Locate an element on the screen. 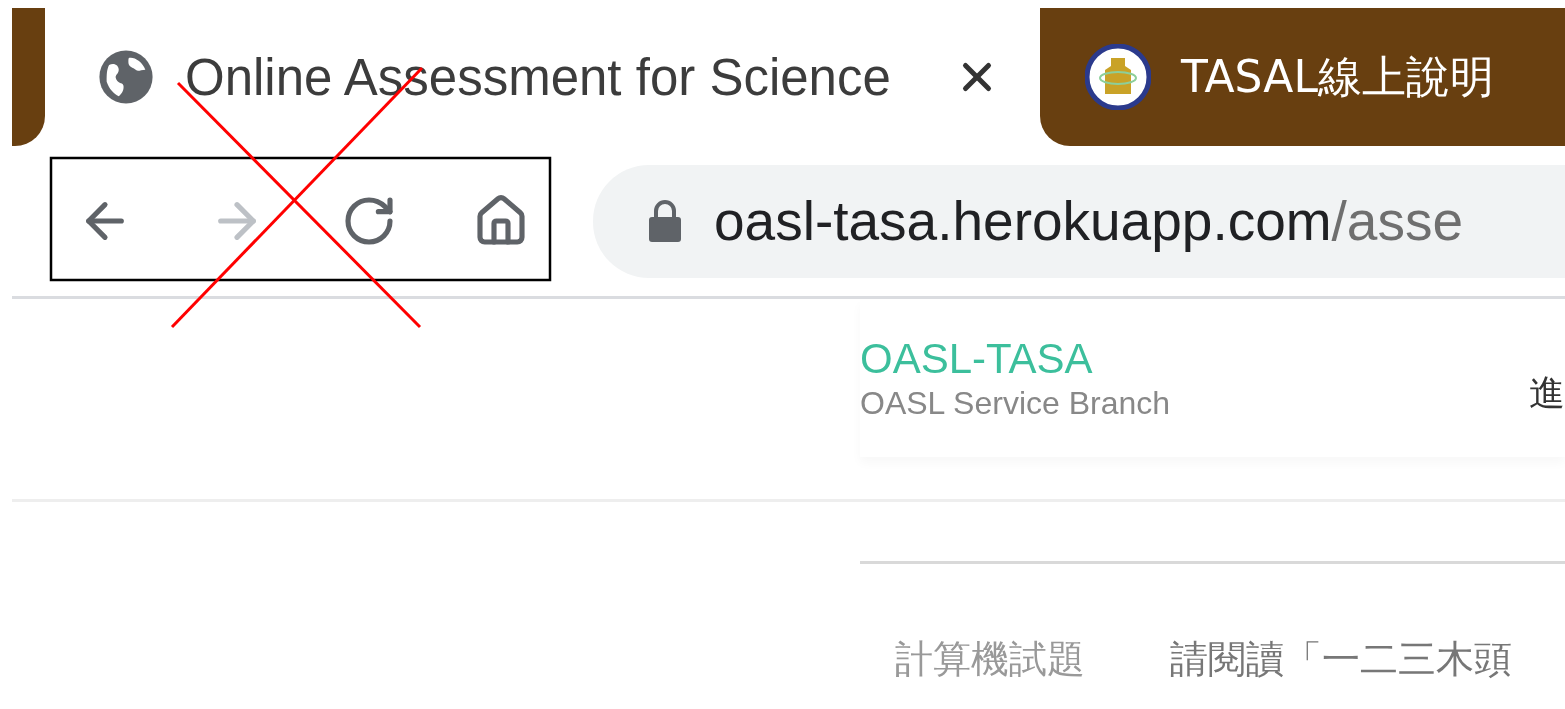 This screenshot has width=1565, height=709. address-bar: oasl-tasa.herokuapp.com/asse is located at coordinates (1079, 221).